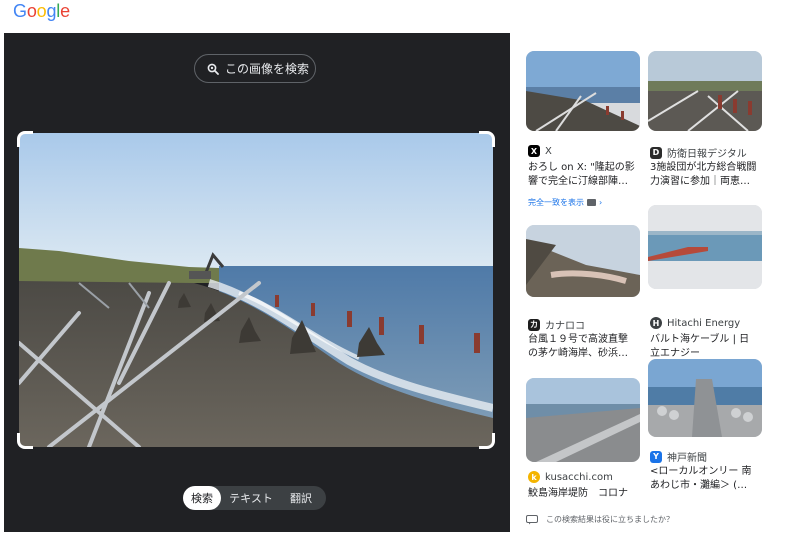  I want to click on result-source-name: kusacchi.com, so click(579, 477).